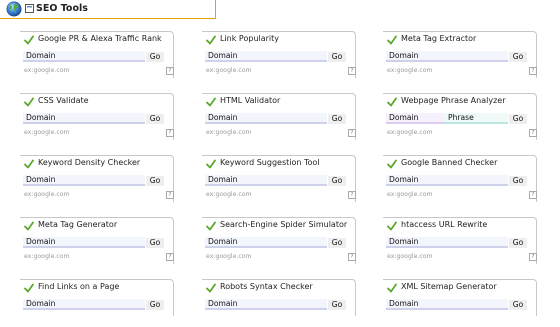  What do you see at coordinates (63, 100) in the screenshot?
I see `tool-title: CSS Validate` at bounding box center [63, 100].